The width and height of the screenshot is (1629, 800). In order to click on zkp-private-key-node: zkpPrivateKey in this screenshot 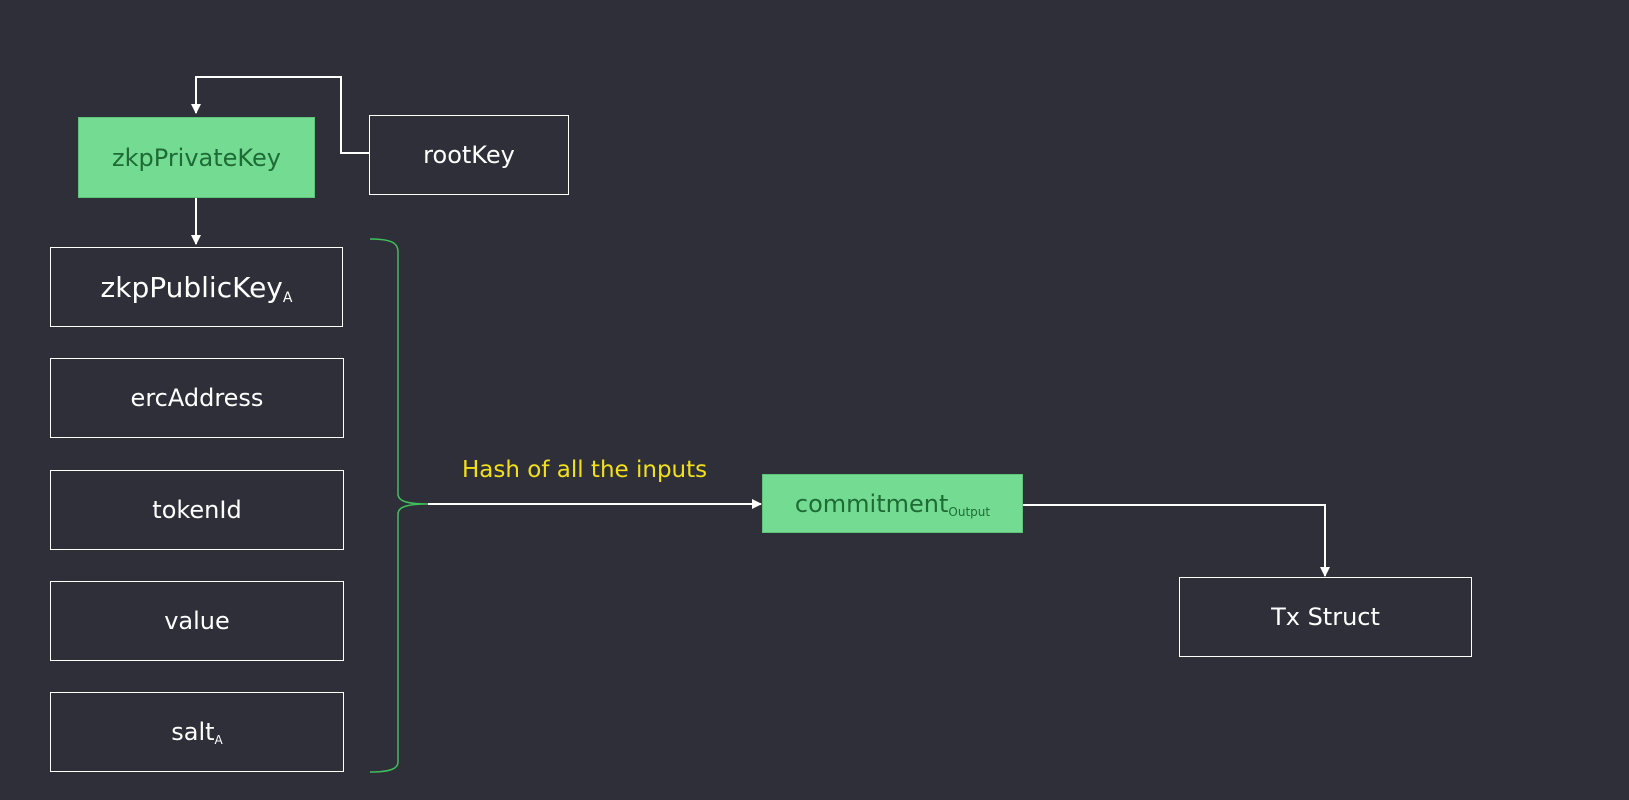, I will do `click(196, 157)`.